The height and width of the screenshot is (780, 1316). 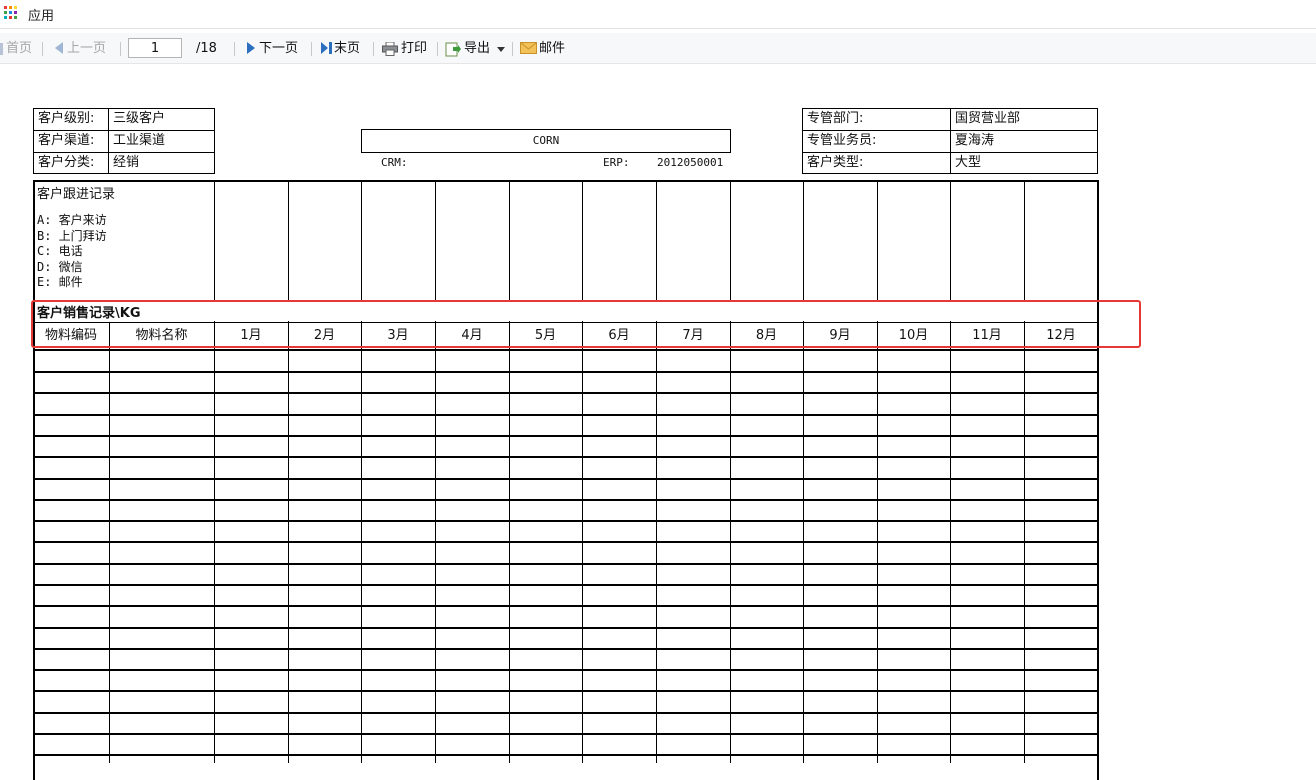 I want to click on column-header: 6月, so click(x=619, y=335).